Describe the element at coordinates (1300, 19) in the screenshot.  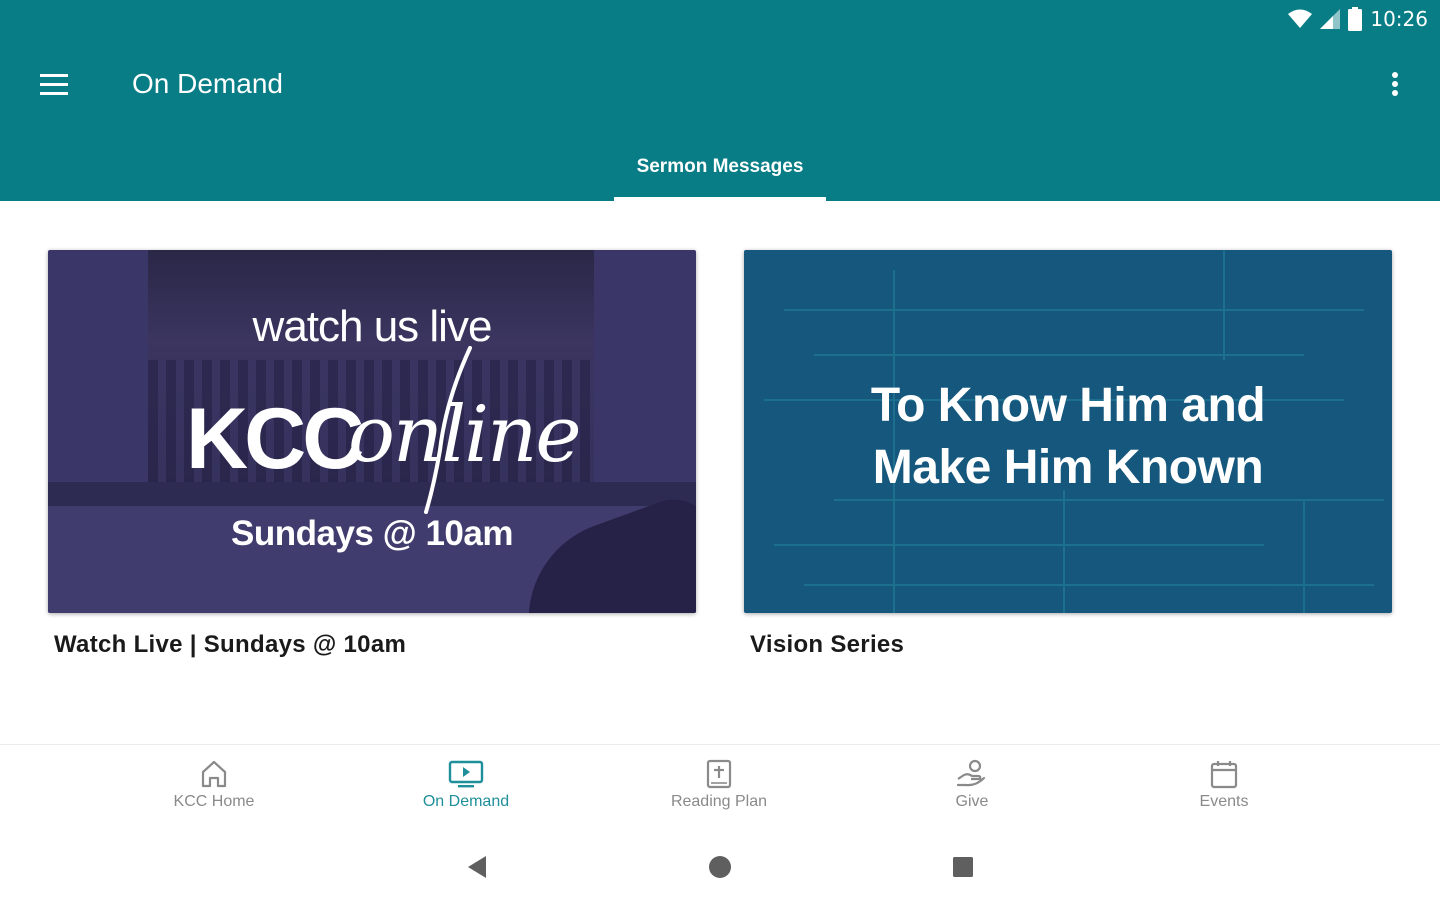
I see `wifi-icon` at that location.